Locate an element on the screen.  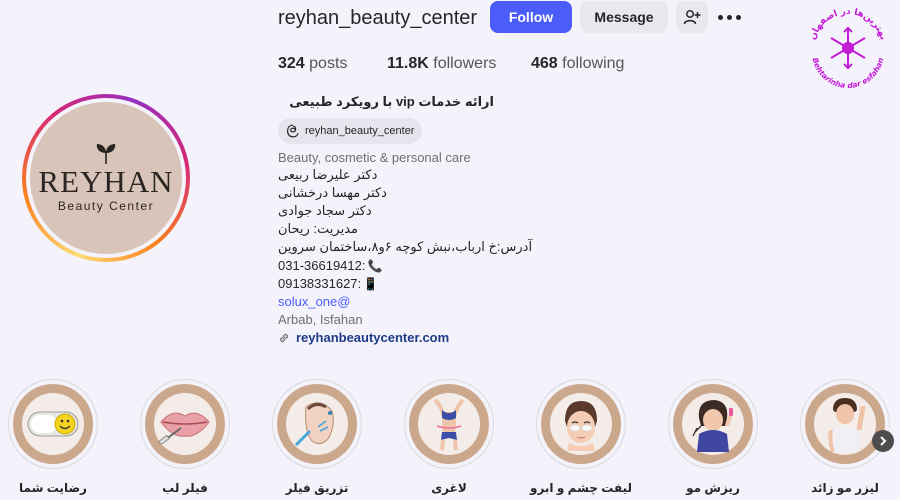
highlight-label: فیلر لب is located at coordinates (185, 488).